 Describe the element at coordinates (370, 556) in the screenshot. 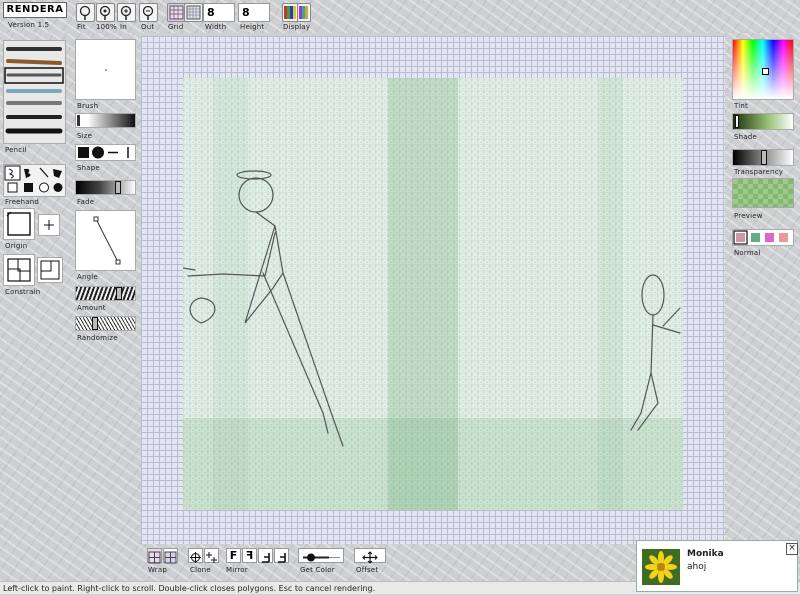

I see `offset-button` at that location.